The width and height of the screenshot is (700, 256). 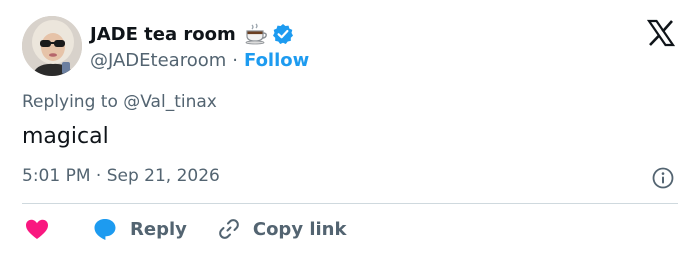 What do you see at coordinates (283, 34) in the screenshot?
I see `verified-badge-icon` at bounding box center [283, 34].